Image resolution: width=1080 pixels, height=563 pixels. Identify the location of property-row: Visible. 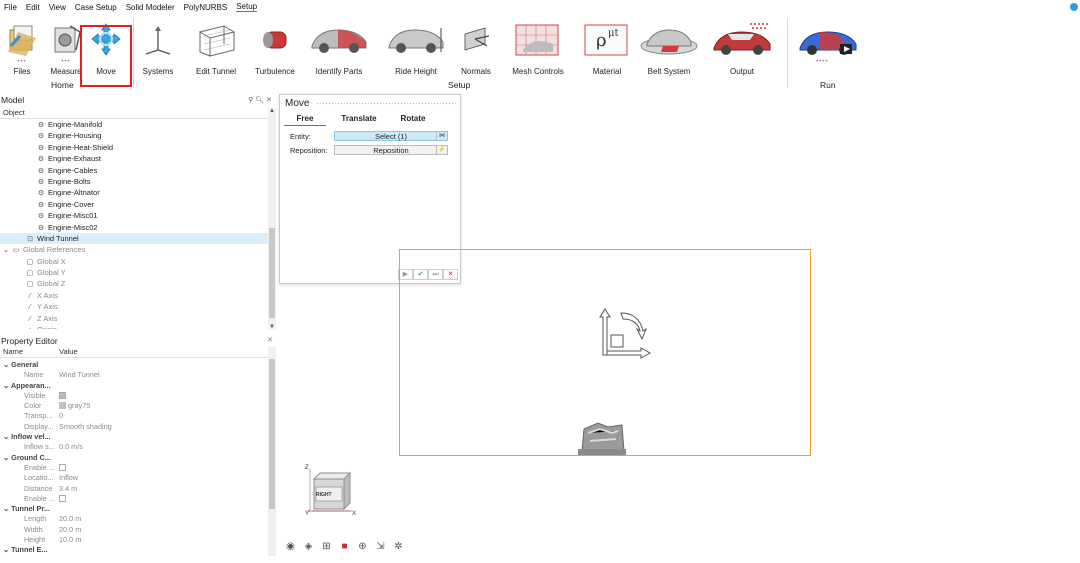
(134, 396).